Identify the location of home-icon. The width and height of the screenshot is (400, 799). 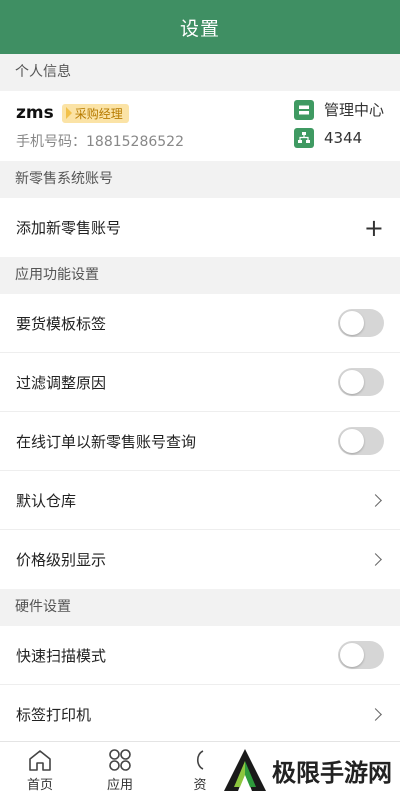
(40, 760).